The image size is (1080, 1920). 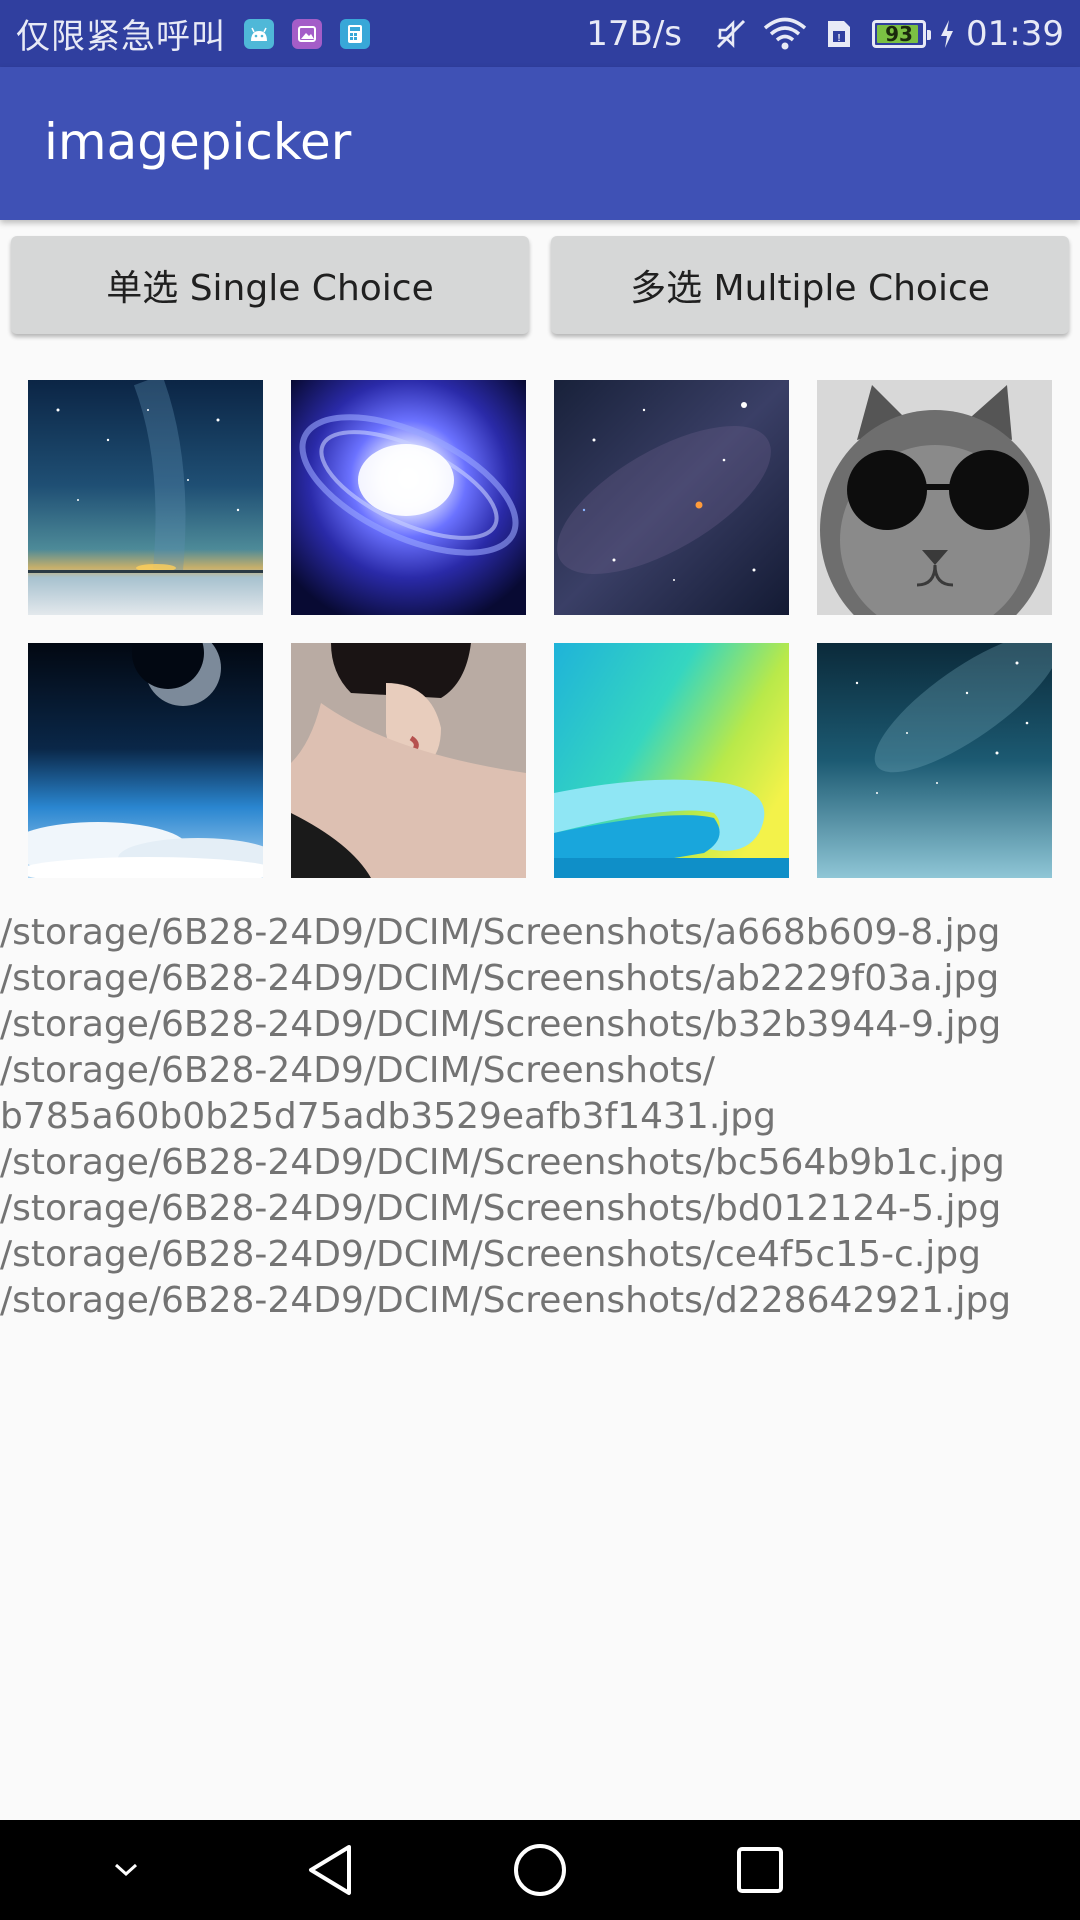 I want to click on navigation-bar, so click(x=540, y=1870).